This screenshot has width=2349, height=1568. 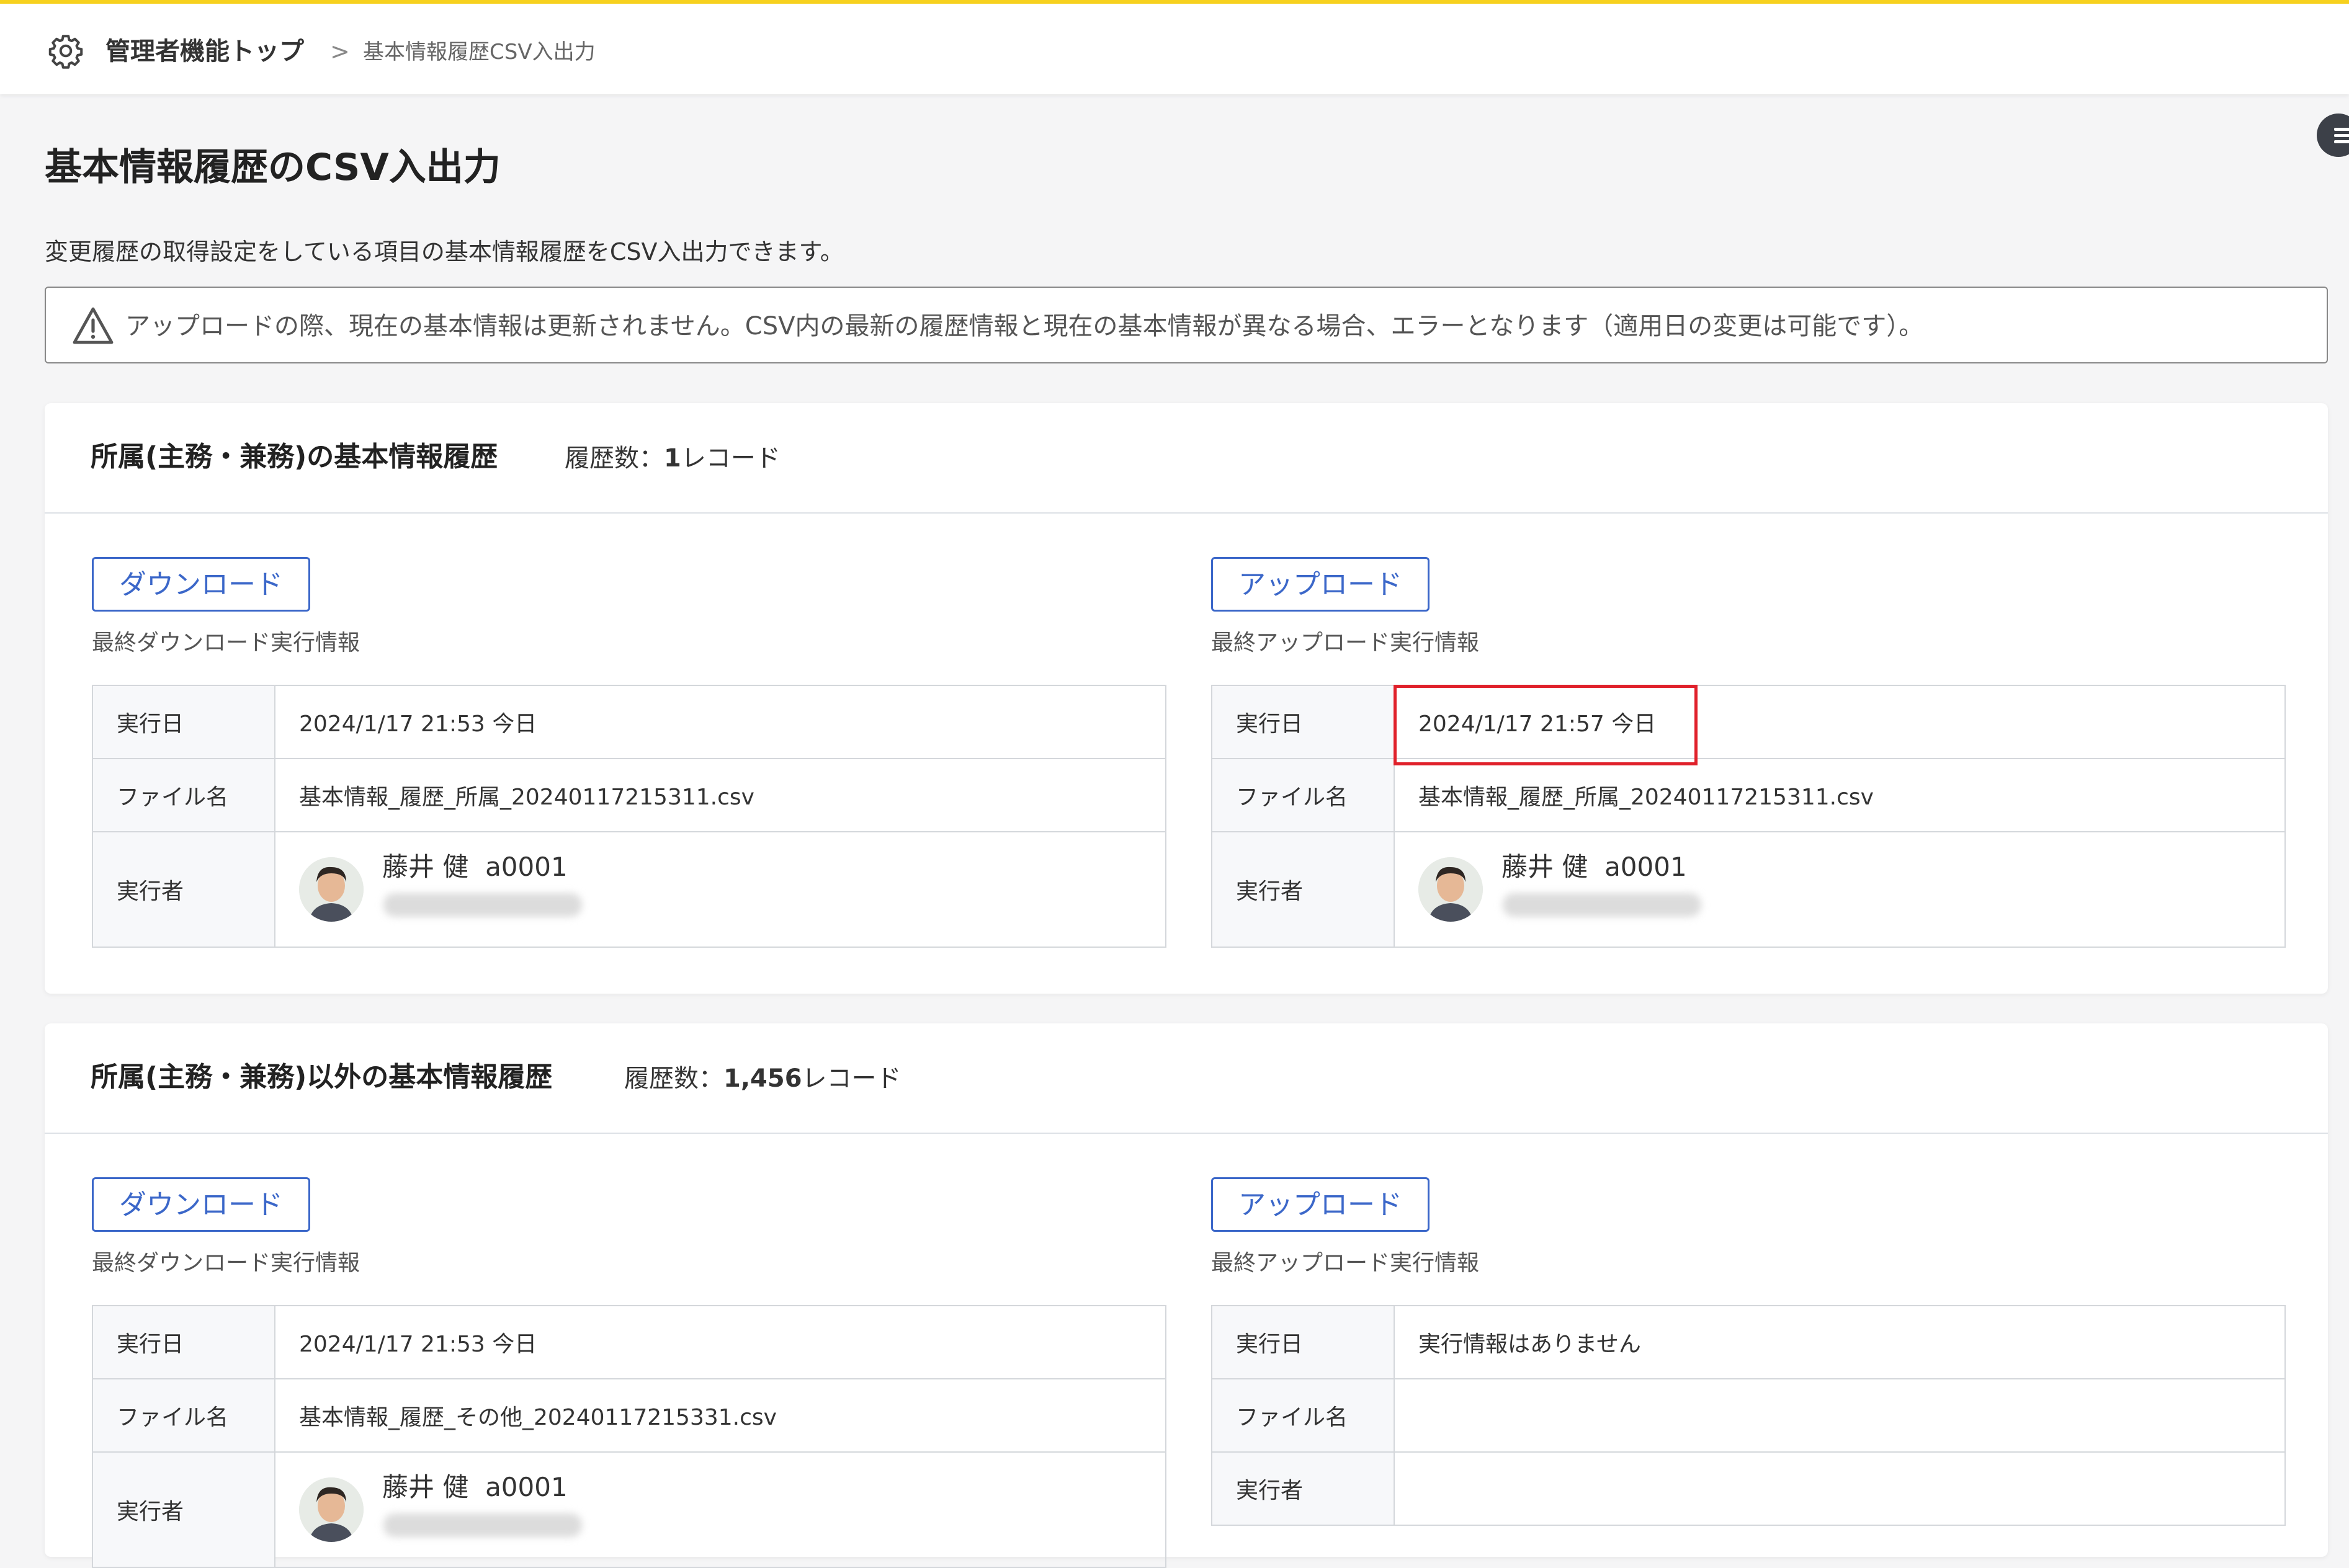 What do you see at coordinates (763, 1078) in the screenshot?
I see `record-count: 履歴数：1,456レコード` at bounding box center [763, 1078].